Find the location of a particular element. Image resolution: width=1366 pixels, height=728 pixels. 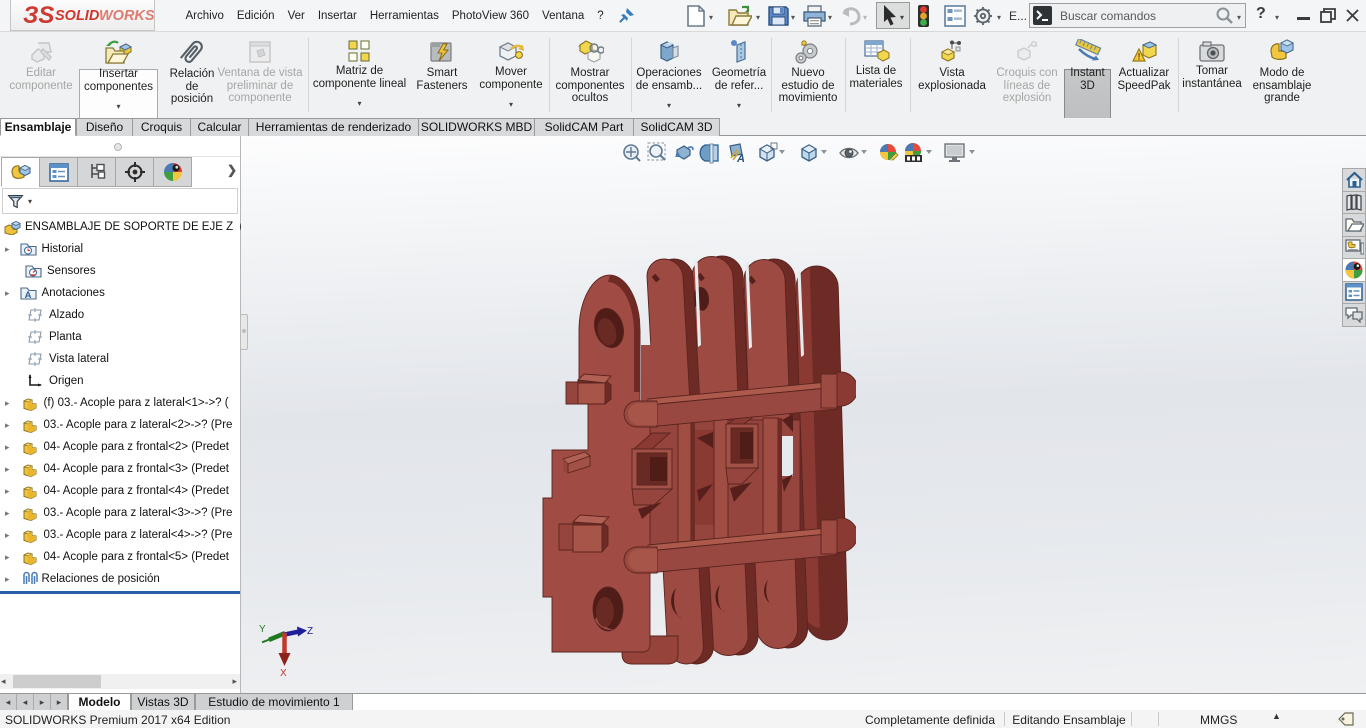

svg-text: X is located at coordinates (283, 672).